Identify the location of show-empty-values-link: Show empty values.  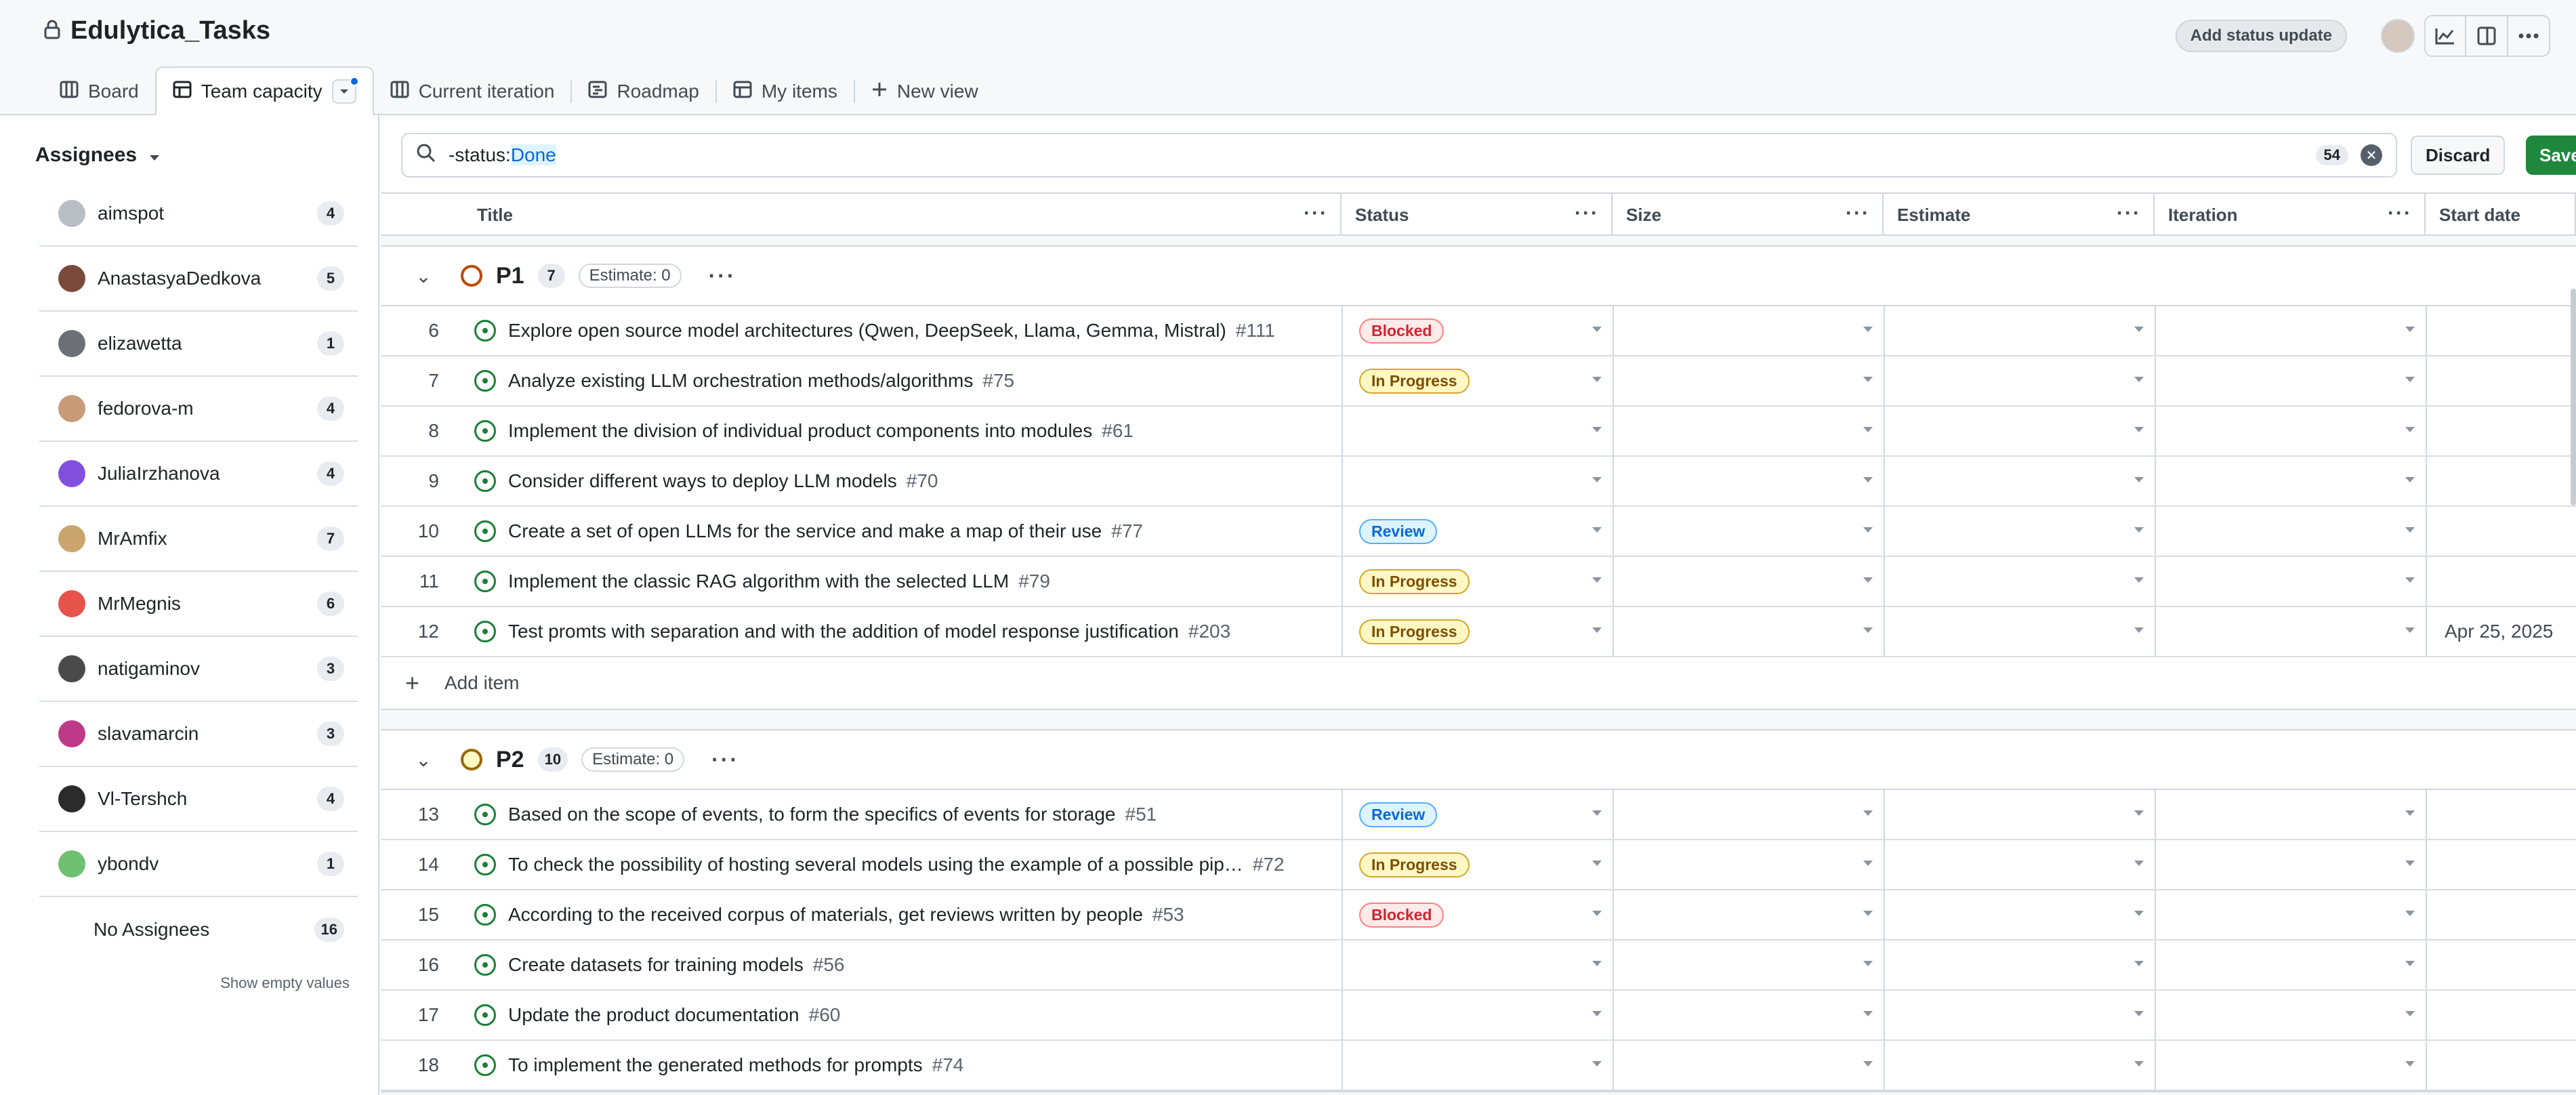
(285, 983).